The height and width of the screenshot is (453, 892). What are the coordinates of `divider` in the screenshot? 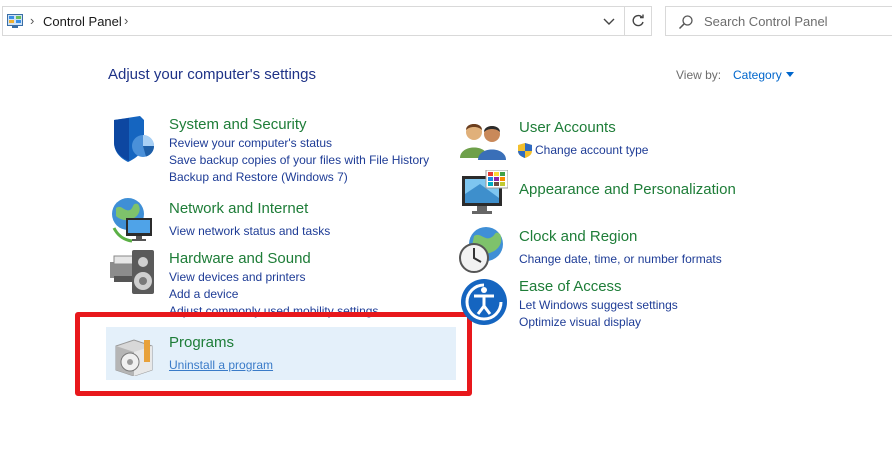 It's located at (624, 21).